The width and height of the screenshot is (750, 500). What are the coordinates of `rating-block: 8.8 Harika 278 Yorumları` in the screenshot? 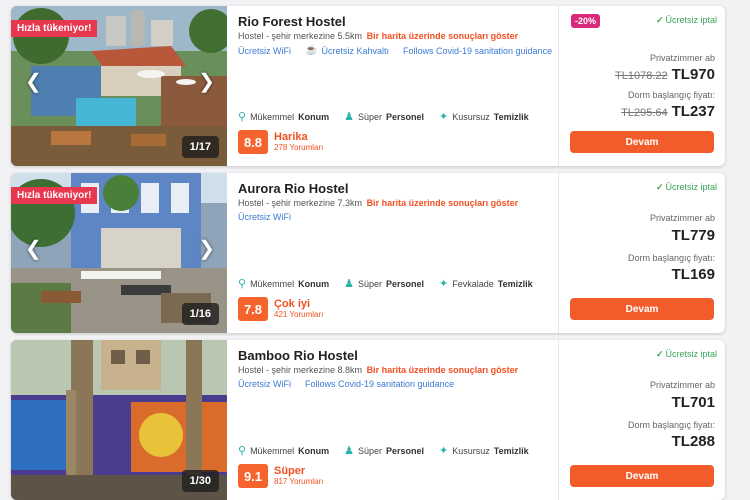 It's located at (280, 142).